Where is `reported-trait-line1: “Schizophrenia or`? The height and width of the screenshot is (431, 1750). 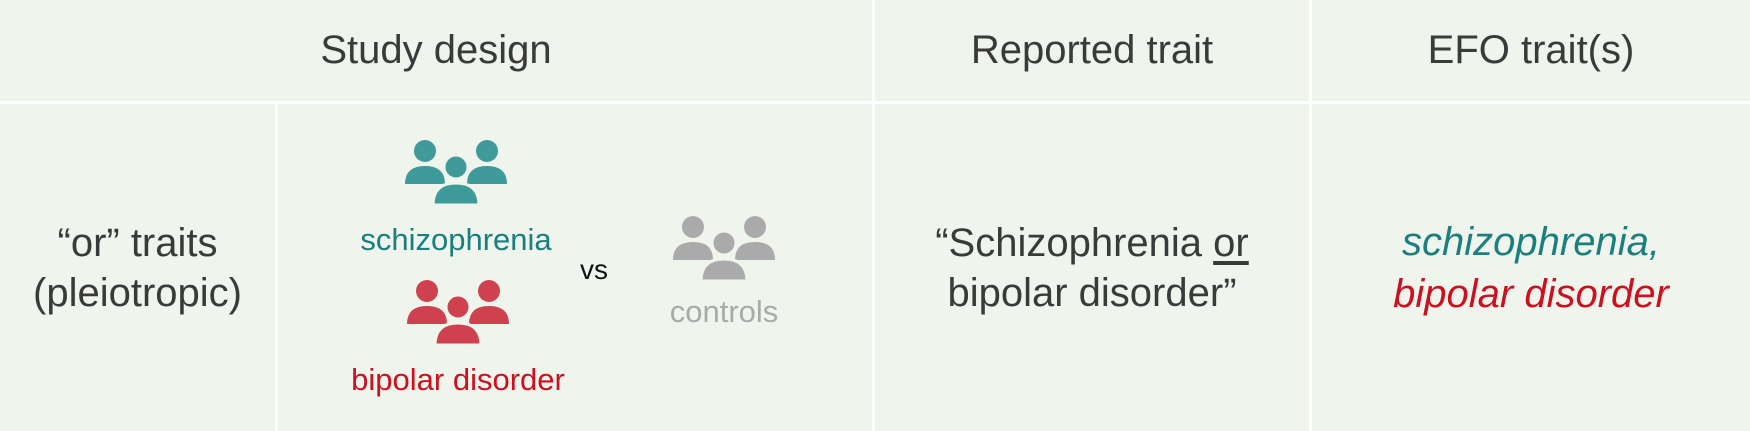 reported-trait-line1: “Schizophrenia or is located at coordinates (1092, 243).